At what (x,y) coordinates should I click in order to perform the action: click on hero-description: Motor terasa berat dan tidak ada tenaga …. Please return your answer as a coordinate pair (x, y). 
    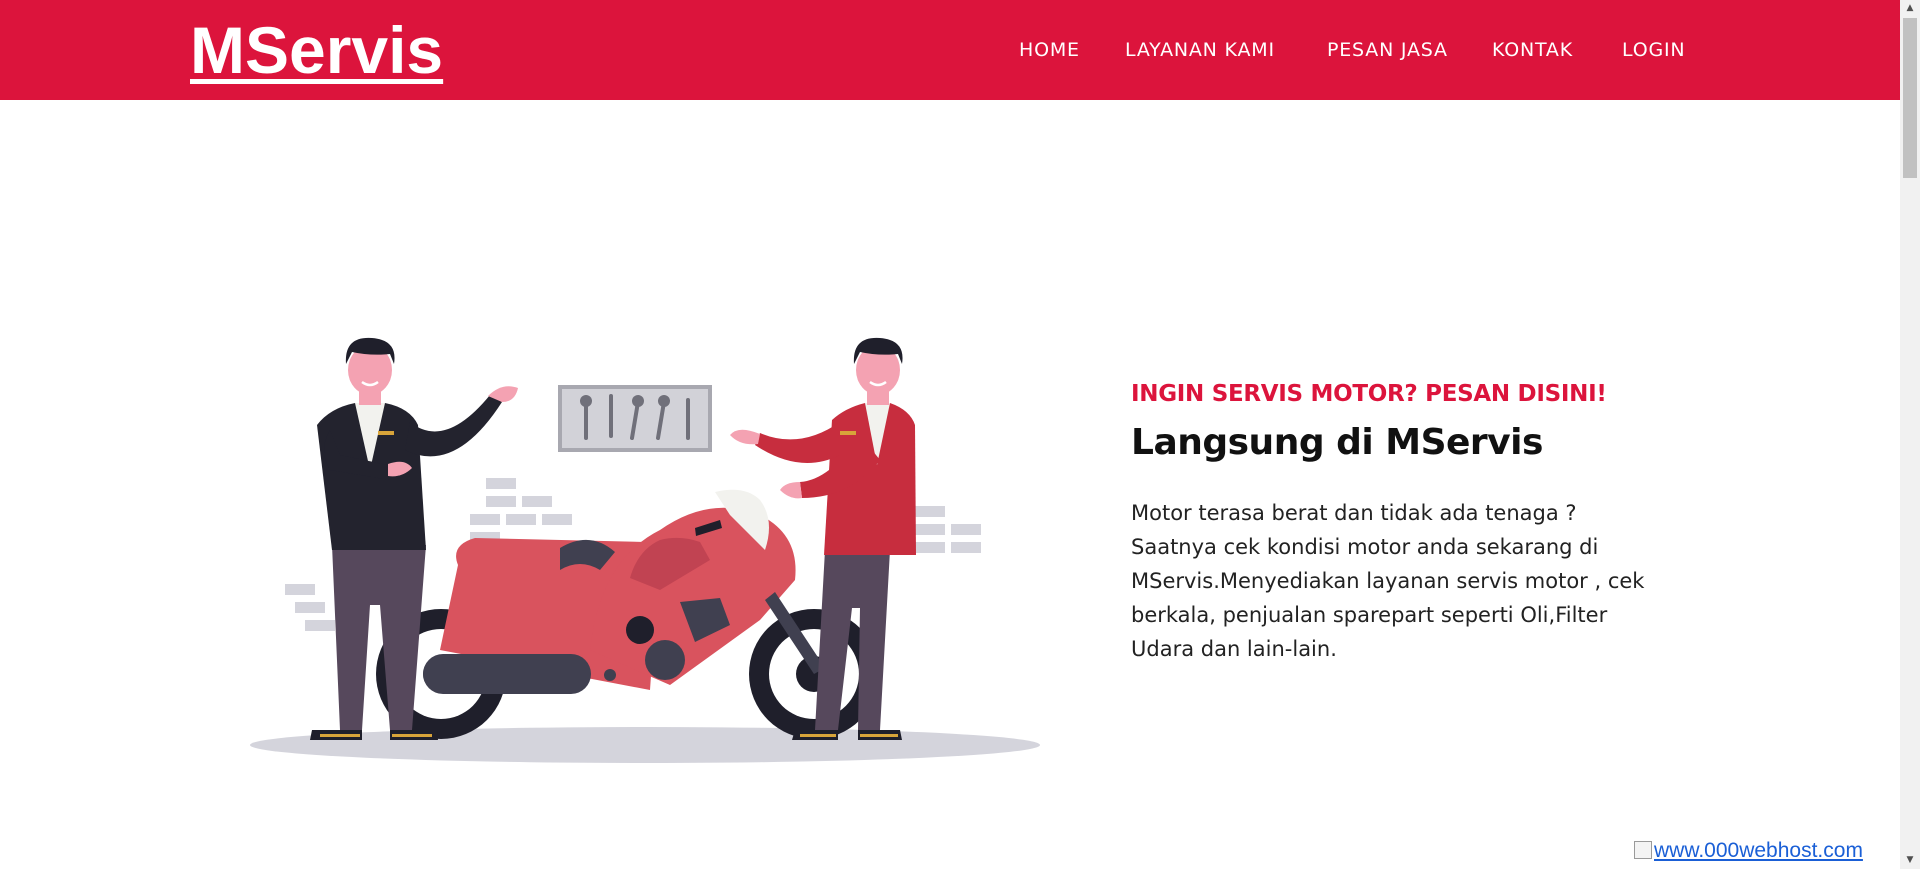
    Looking at the image, I should click on (1388, 581).